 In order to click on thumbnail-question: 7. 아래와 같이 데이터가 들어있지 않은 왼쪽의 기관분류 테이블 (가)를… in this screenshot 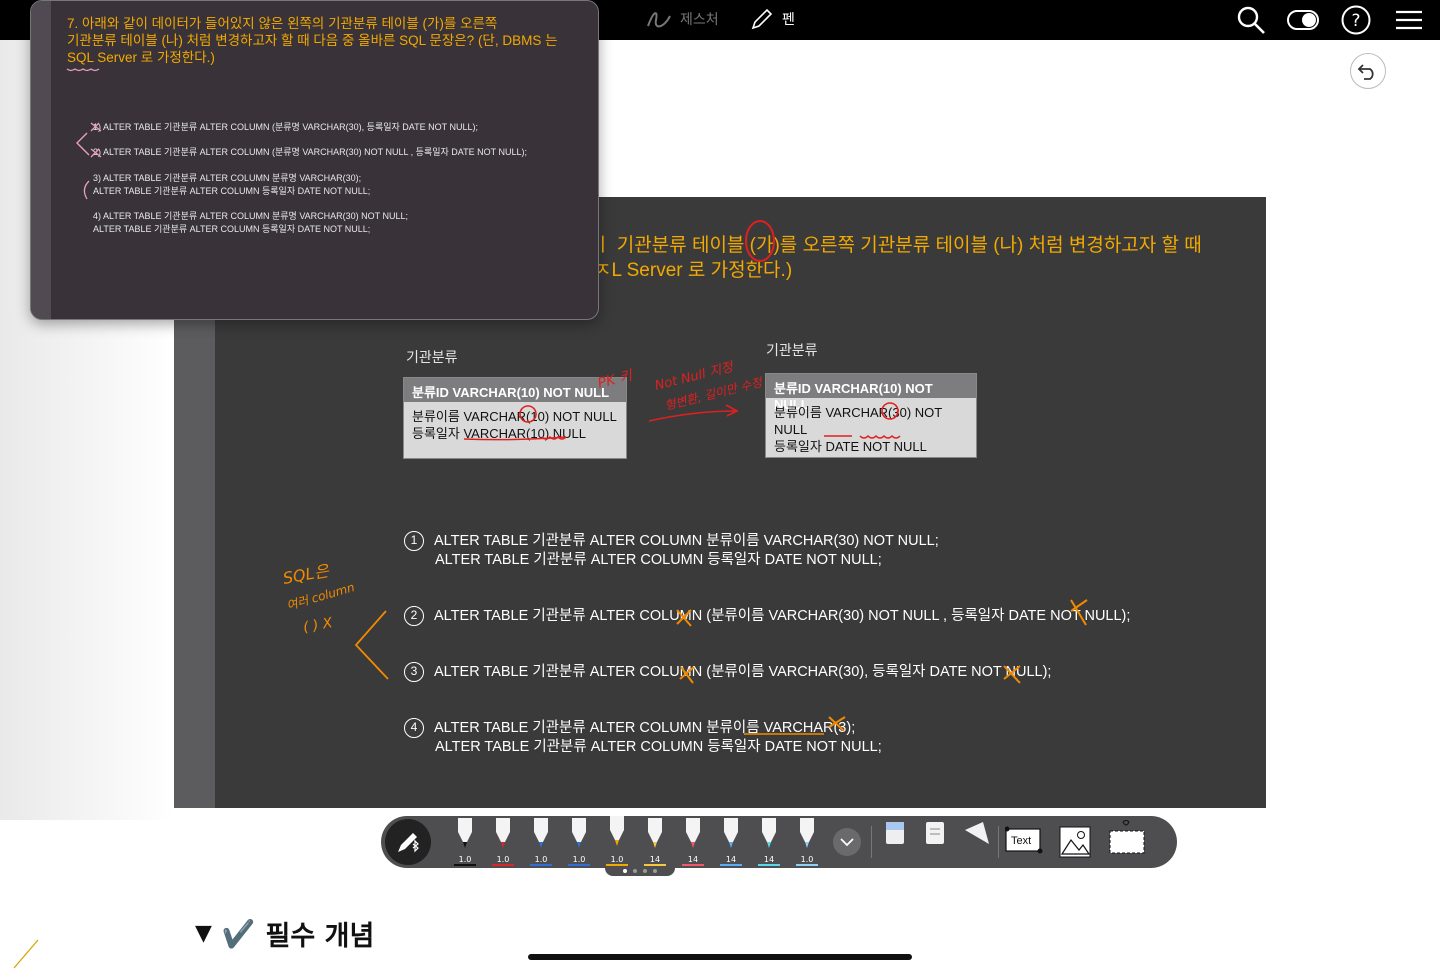, I will do `click(312, 40)`.